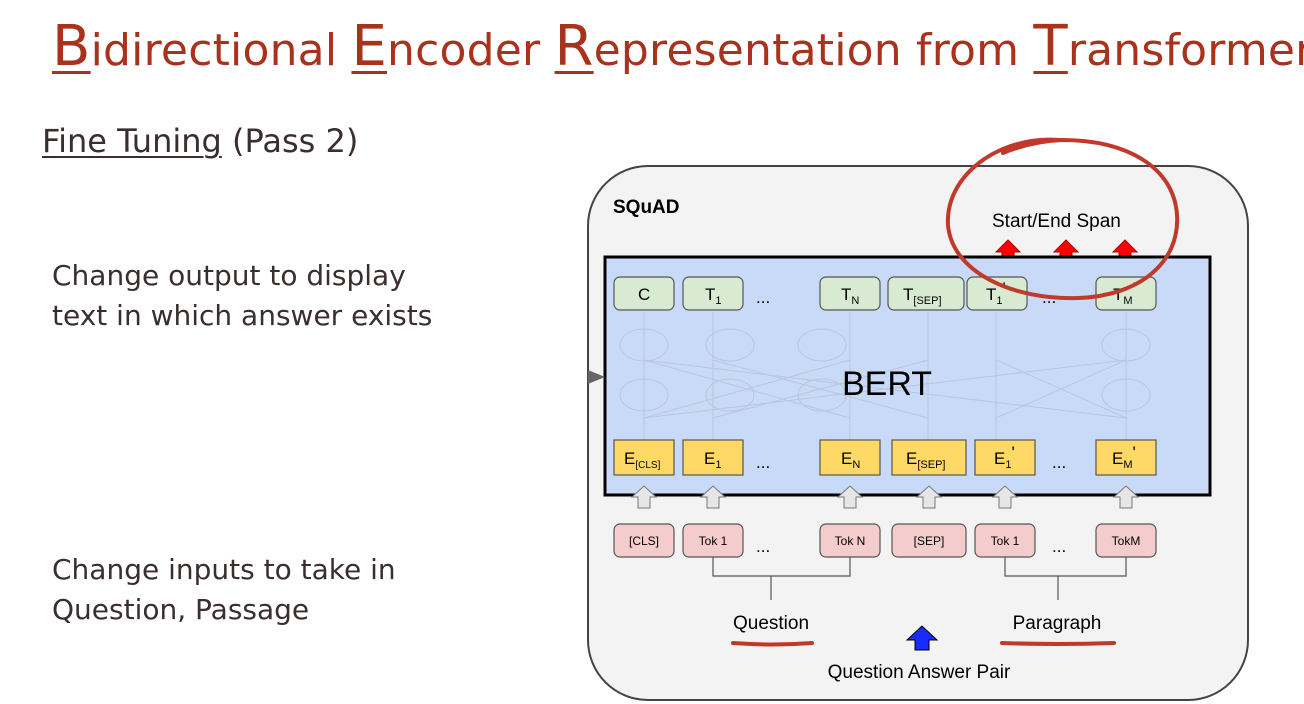 Image resolution: width=1304 pixels, height=704 pixels. What do you see at coordinates (713, 541) in the screenshot?
I see `input-tok1: Tok 1` at bounding box center [713, 541].